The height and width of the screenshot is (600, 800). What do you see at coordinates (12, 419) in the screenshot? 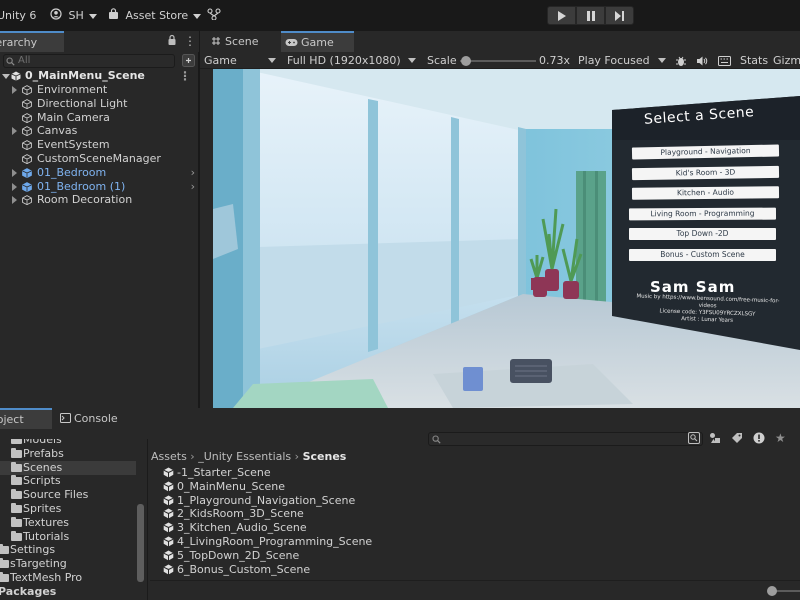
I see `project-tab-label: Project` at bounding box center [12, 419].